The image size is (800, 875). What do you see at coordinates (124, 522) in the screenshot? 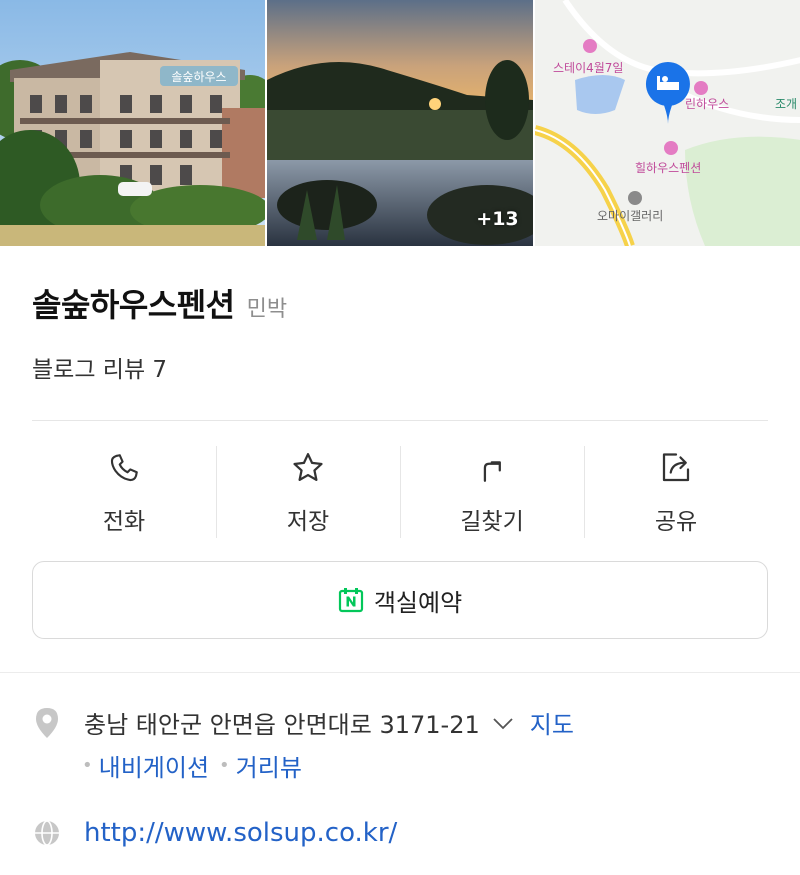
I see `call-label: 전화` at bounding box center [124, 522].